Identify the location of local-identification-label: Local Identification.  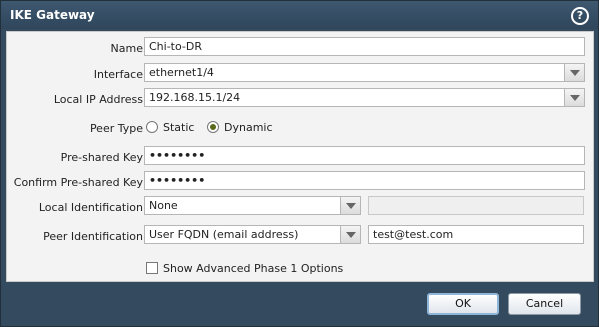
(90, 207).